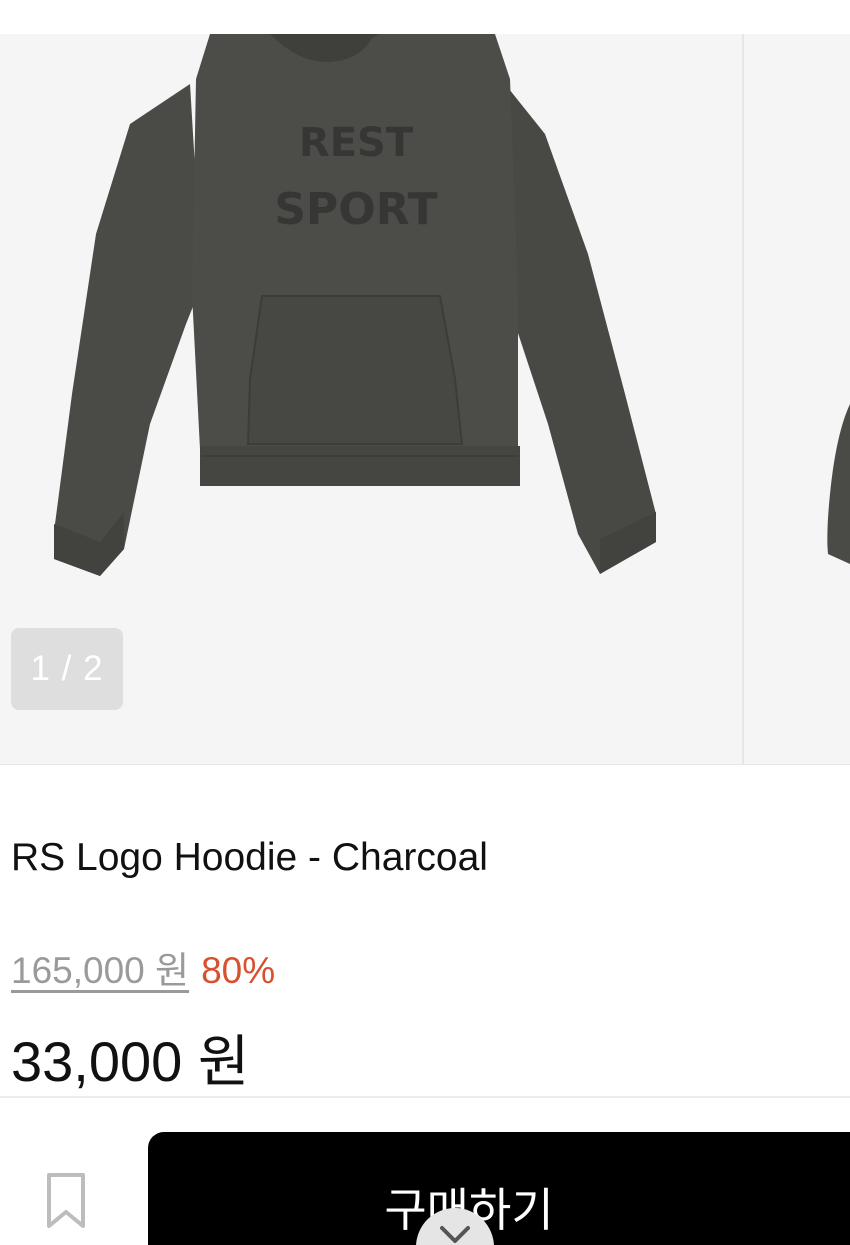 The width and height of the screenshot is (850, 1245). Describe the element at coordinates (238, 970) in the screenshot. I see `discount-rate: 80%` at that location.